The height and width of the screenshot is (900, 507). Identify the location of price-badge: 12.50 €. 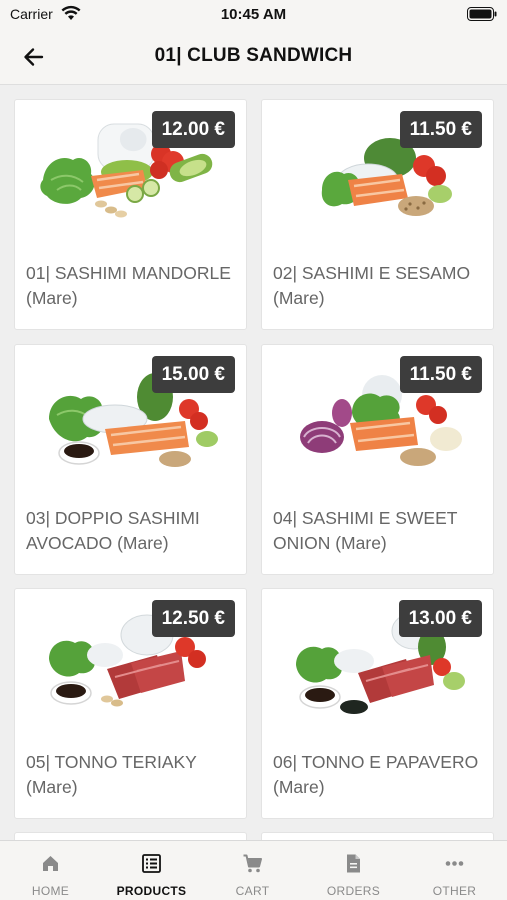
(193, 618).